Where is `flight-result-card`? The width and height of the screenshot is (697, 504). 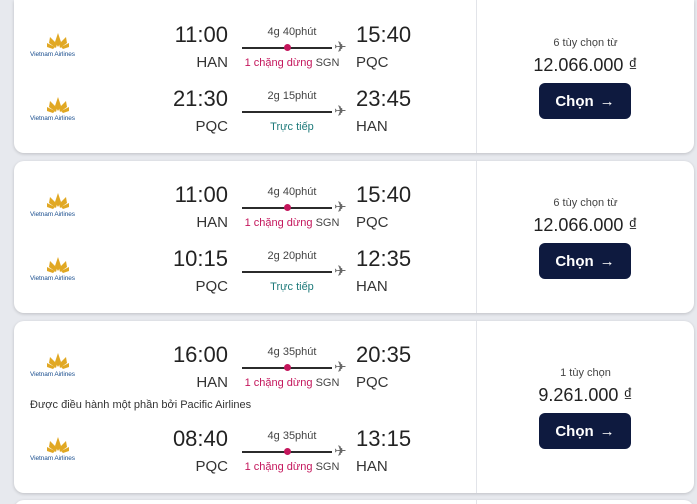 flight-result-card is located at coordinates (354, 502).